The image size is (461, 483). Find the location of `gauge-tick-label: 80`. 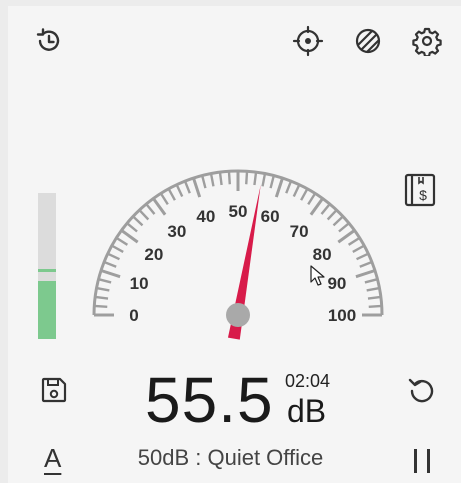

gauge-tick-label: 80 is located at coordinates (322, 254).